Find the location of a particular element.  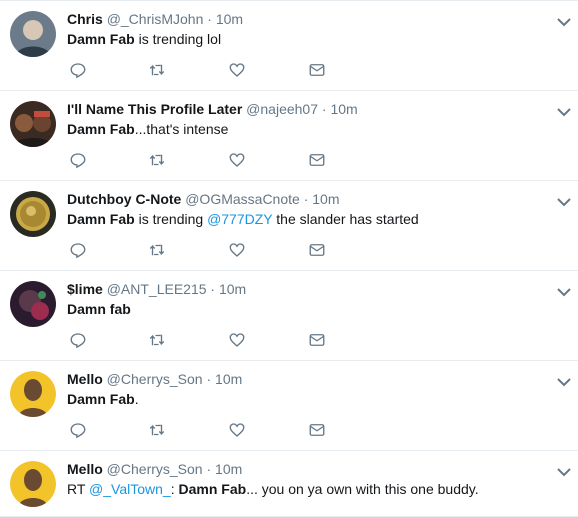

tweet-header: $lime @ANT_LEE215 · 10m is located at coordinates (156, 289).